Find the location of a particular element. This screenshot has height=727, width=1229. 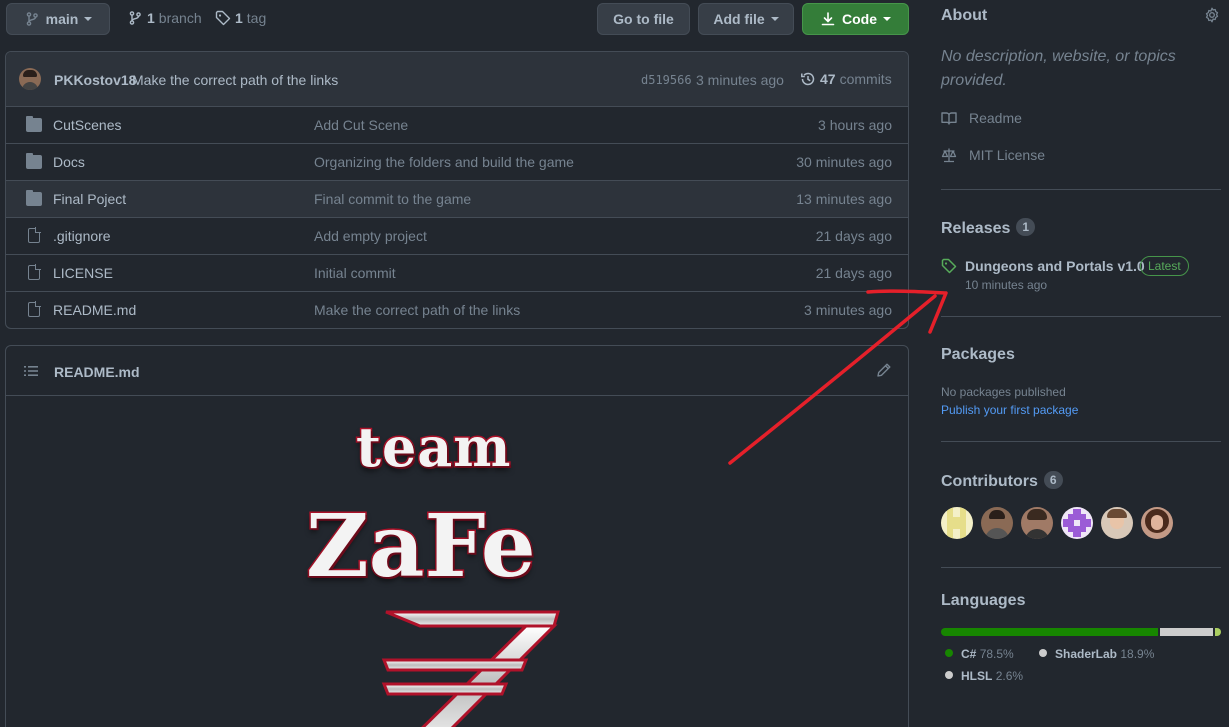

annotation-arrow-icon is located at coordinates (838, 377).